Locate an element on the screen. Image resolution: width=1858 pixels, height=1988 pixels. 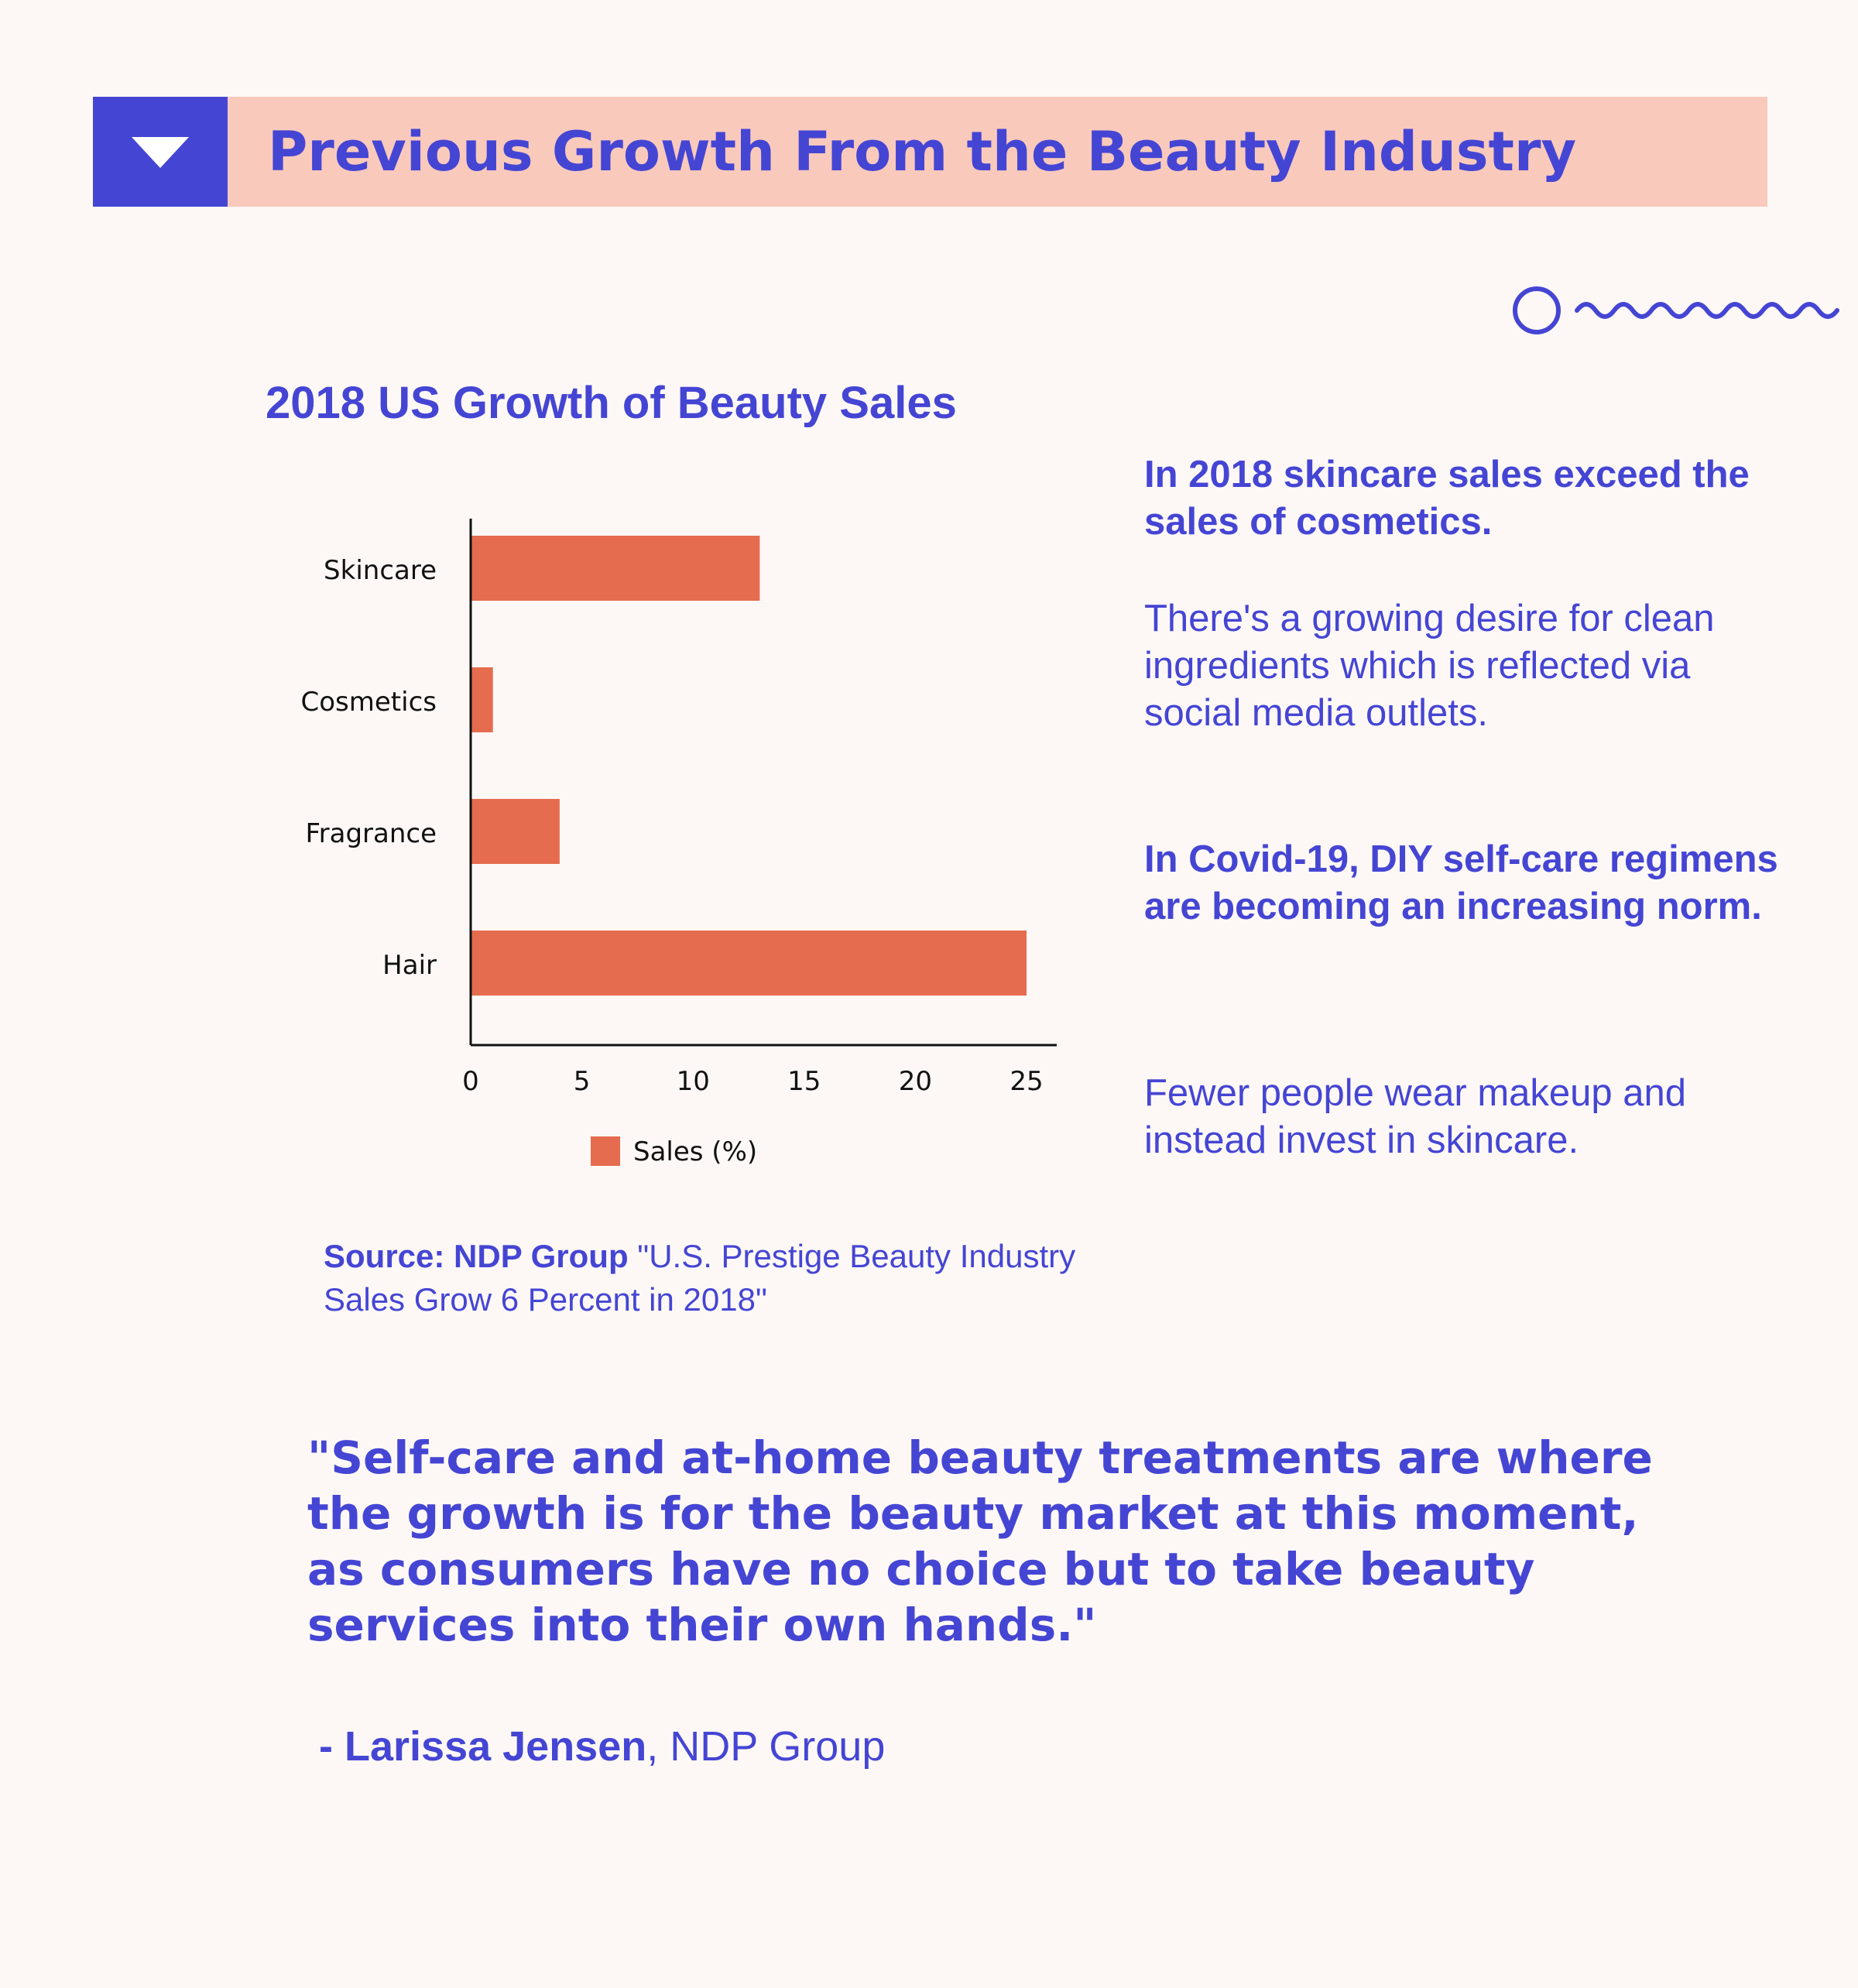
bar-fragrance is located at coordinates (515, 831).